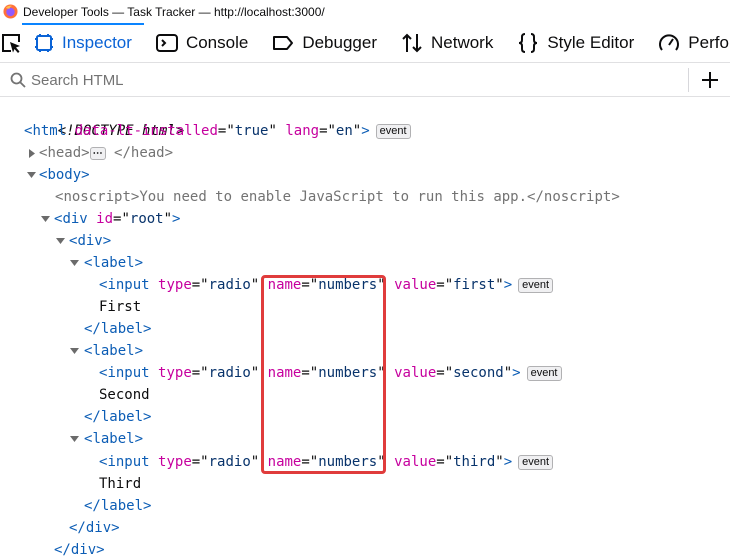 Image resolution: width=730 pixels, height=559 pixels. Describe the element at coordinates (104, 118) in the screenshot. I see `doctype-node: <!DOCTYPE html>` at that location.